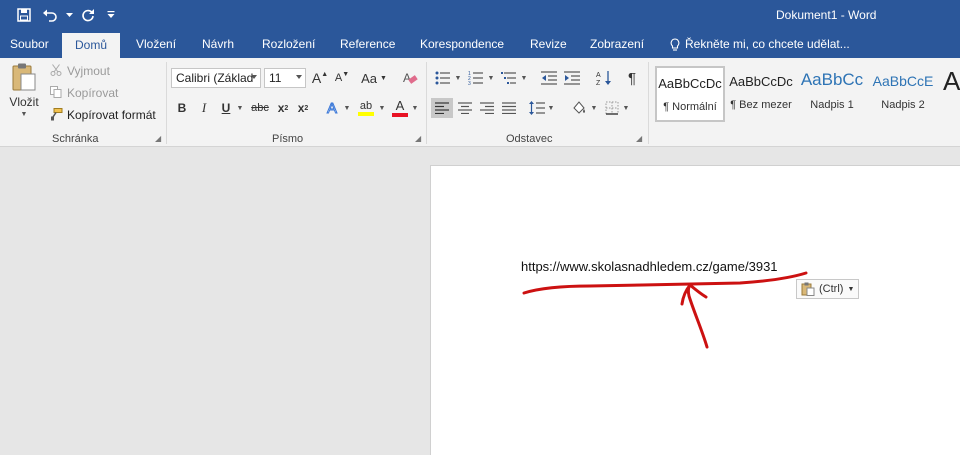 The image size is (960, 455). What do you see at coordinates (509, 108) in the screenshot?
I see `justify-icon` at bounding box center [509, 108].